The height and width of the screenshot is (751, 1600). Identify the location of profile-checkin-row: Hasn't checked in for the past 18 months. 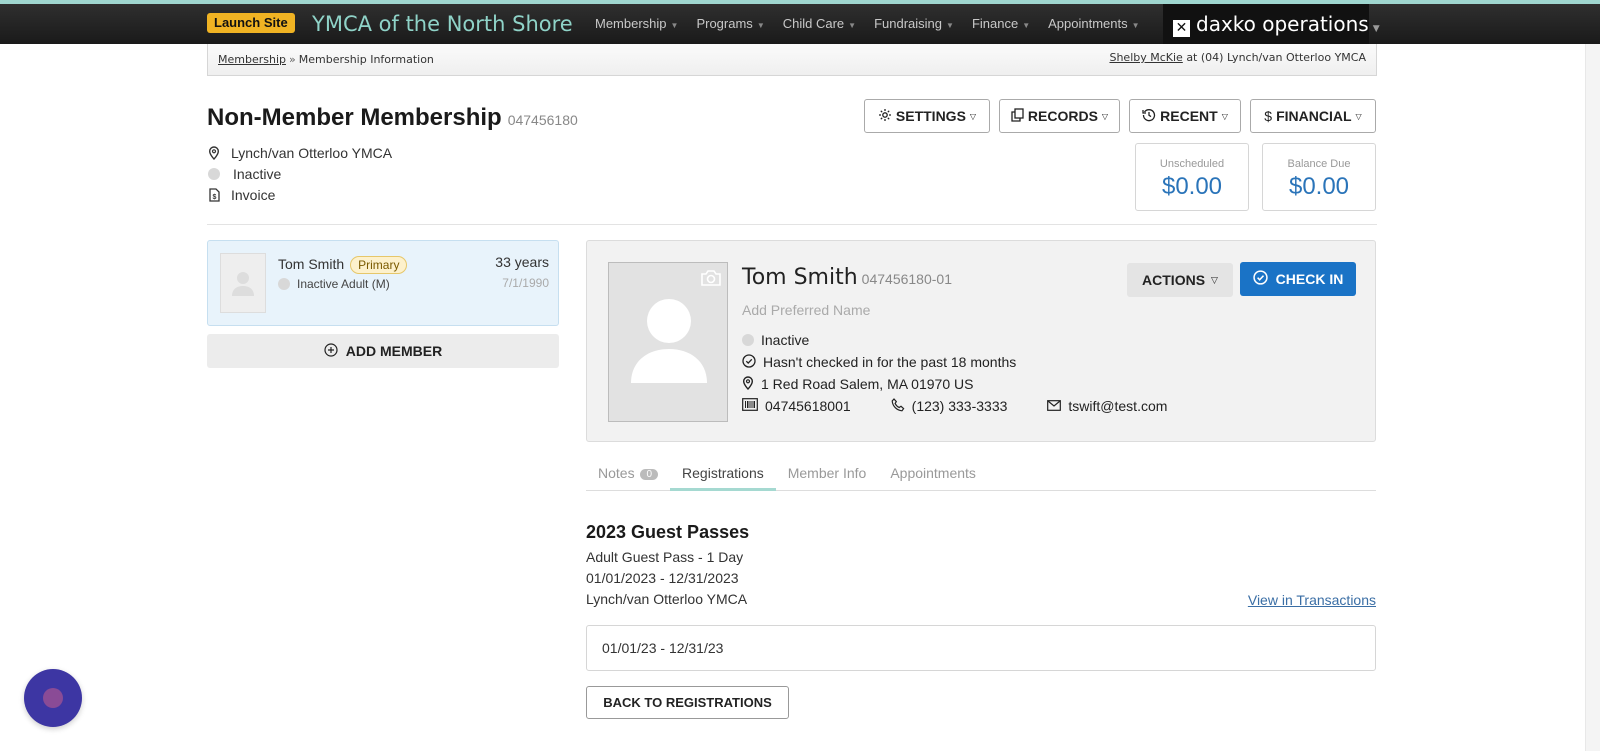
(954, 362).